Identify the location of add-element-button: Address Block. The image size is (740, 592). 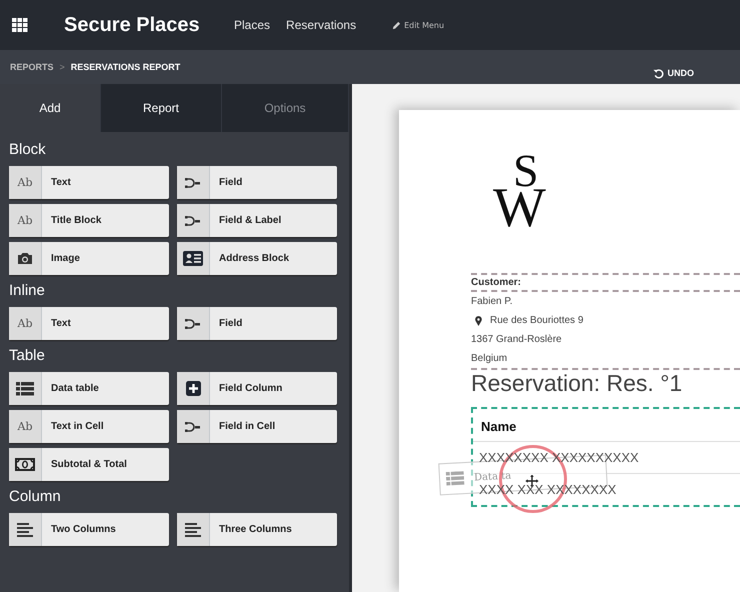
(257, 258).